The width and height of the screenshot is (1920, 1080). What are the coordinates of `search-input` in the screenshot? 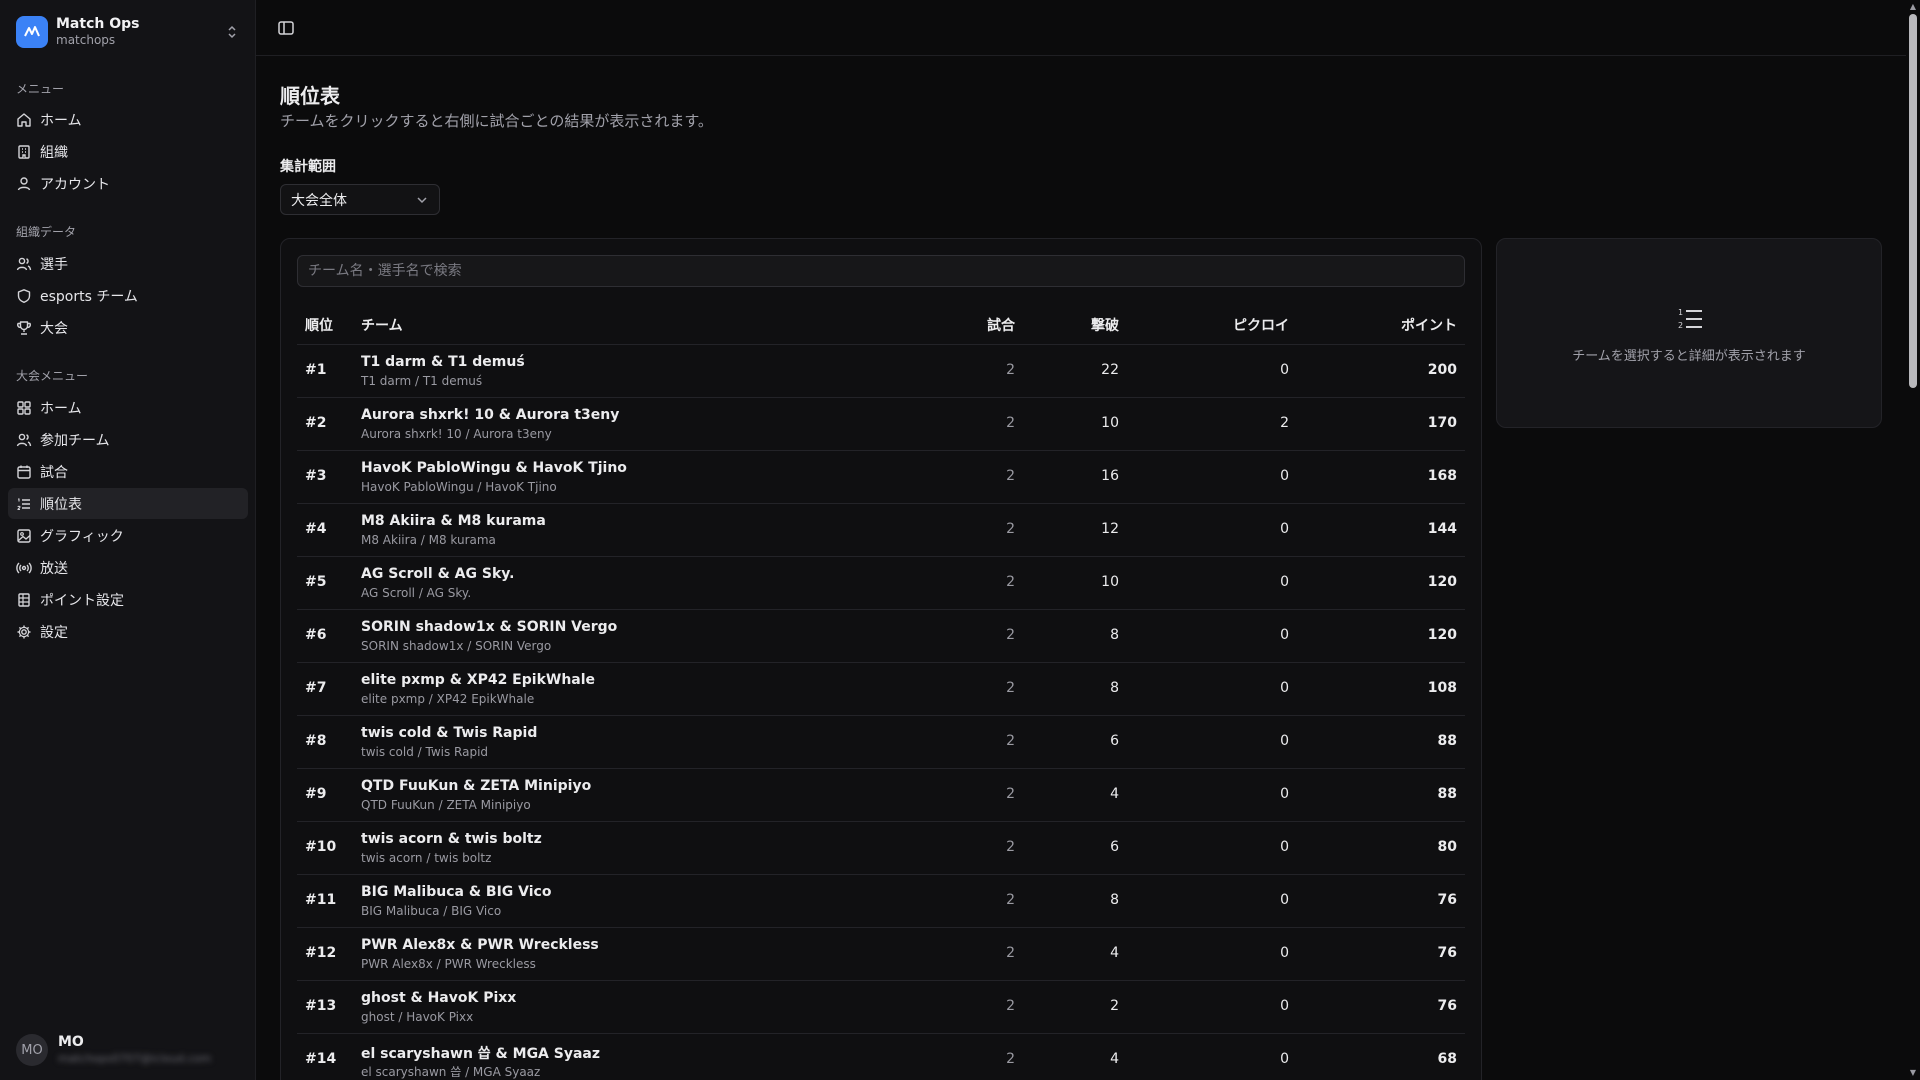 It's located at (881, 271).